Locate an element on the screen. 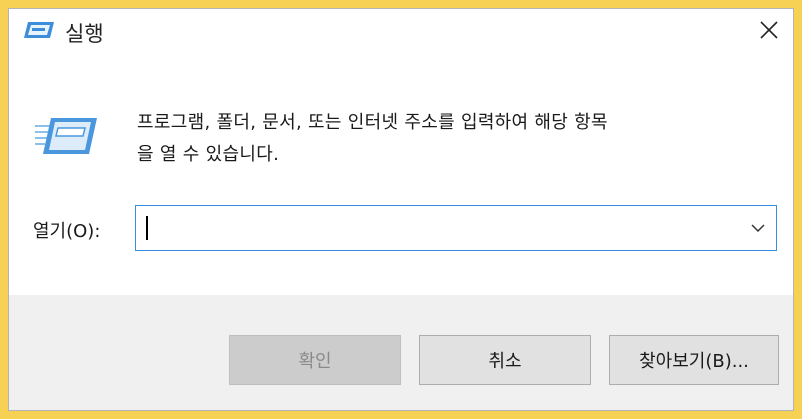 Image resolution: width=802 pixels, height=419 pixels. open-combobox is located at coordinates (456, 228).